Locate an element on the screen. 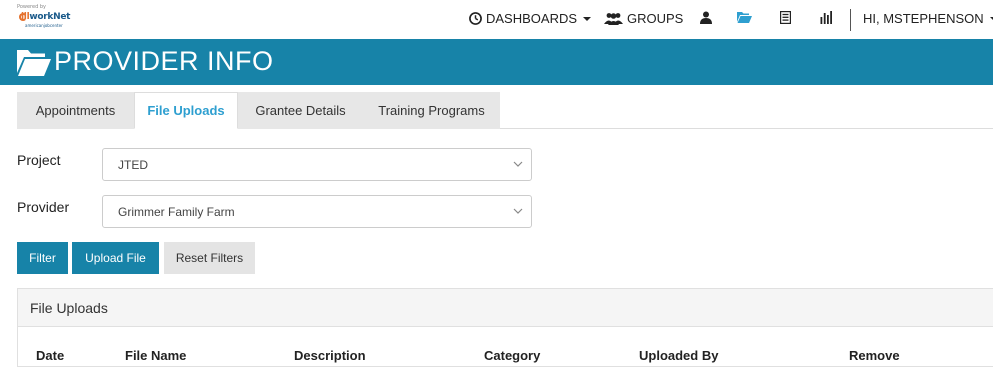 The height and width of the screenshot is (367, 993). nav-analytics is located at coordinates (826, 17).